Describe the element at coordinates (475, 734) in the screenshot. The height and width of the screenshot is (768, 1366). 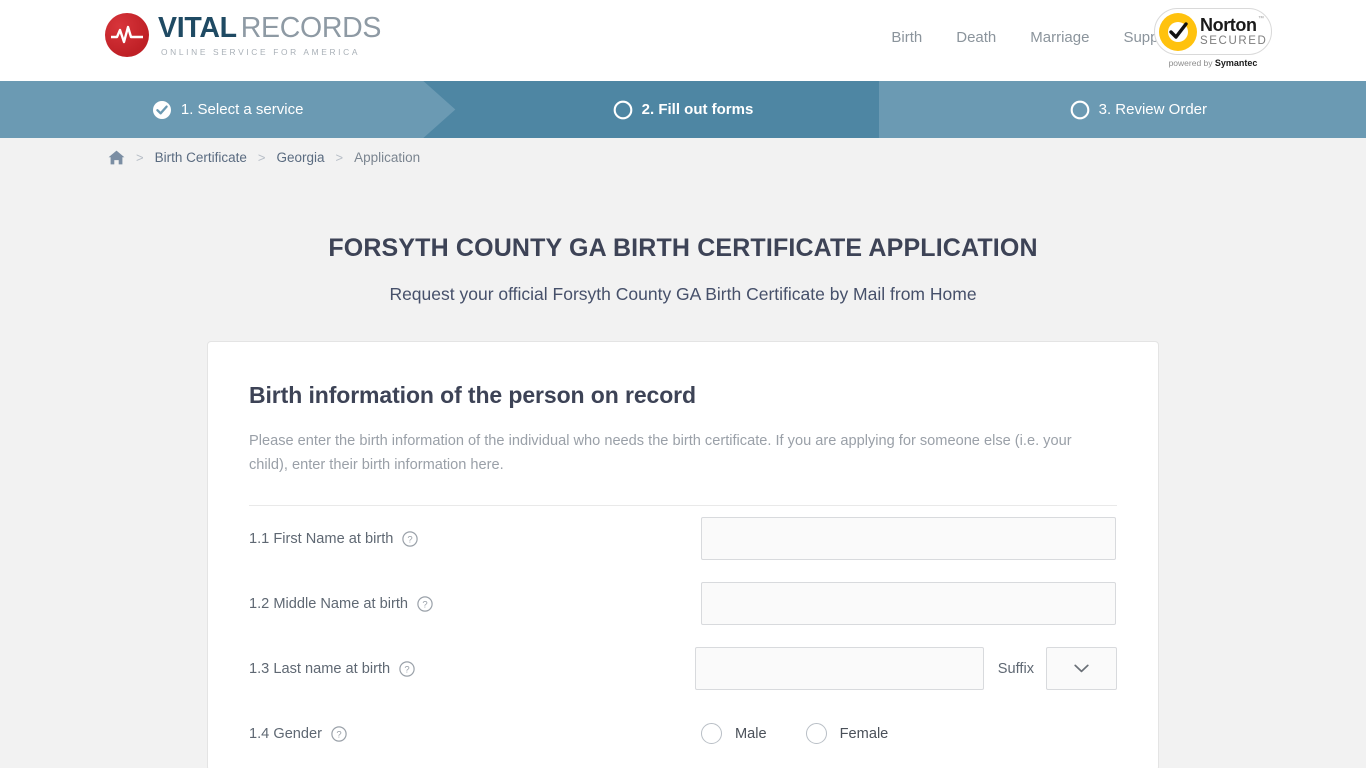
I see `field-label-gender: 1.4 Gender ?` at that location.